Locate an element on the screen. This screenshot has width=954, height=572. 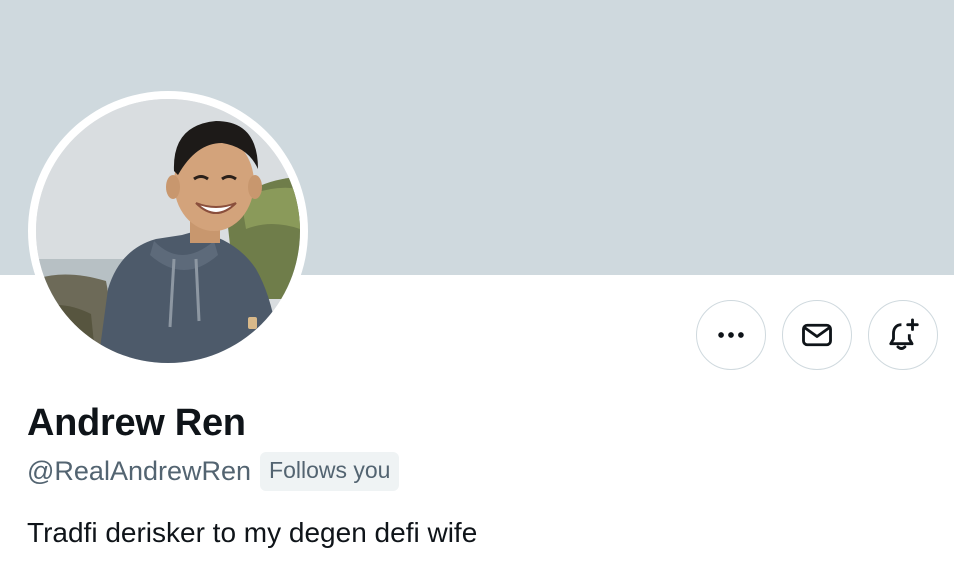
profile-actions is located at coordinates (817, 335).